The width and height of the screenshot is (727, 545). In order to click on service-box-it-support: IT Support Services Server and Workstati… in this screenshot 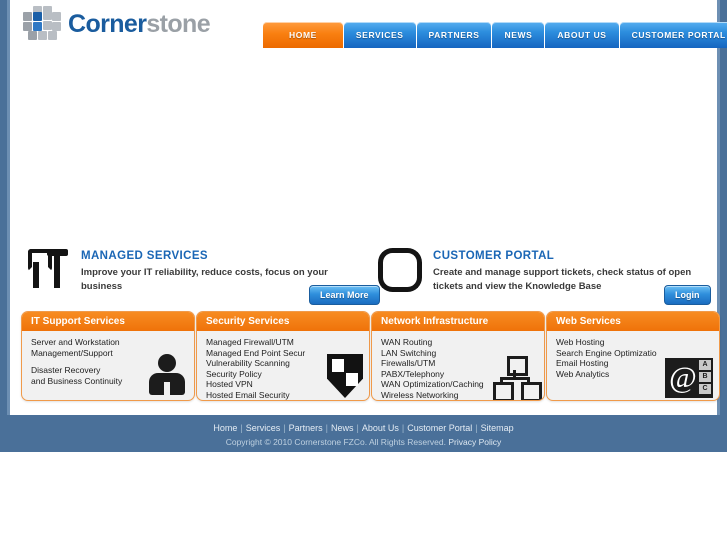, I will do `click(108, 356)`.